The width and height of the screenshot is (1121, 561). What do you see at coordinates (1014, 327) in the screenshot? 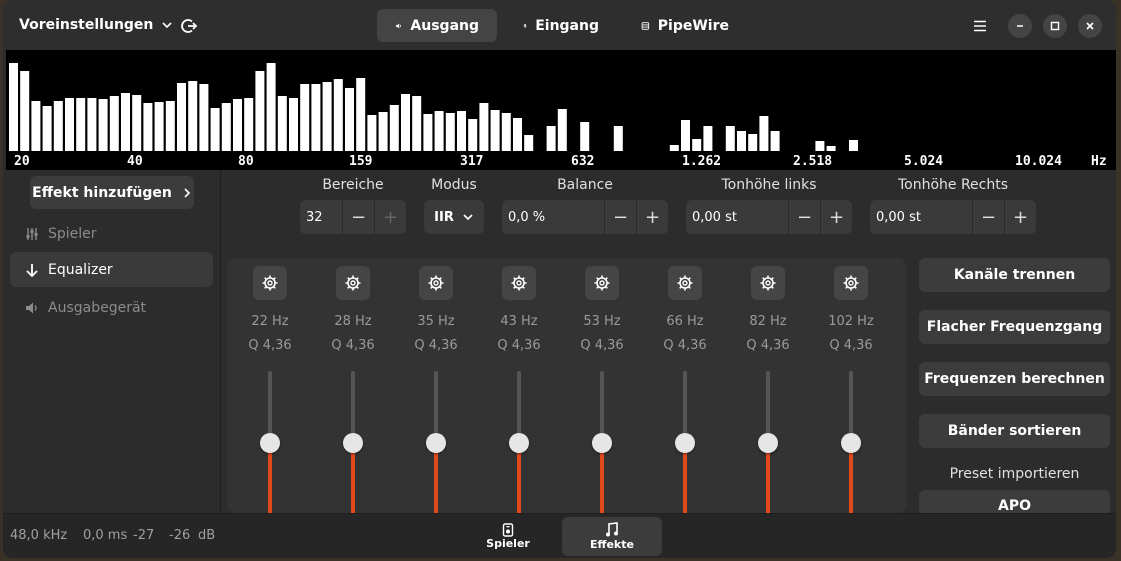
I see `flat-response-button: Flacher Frequenzgang` at bounding box center [1014, 327].